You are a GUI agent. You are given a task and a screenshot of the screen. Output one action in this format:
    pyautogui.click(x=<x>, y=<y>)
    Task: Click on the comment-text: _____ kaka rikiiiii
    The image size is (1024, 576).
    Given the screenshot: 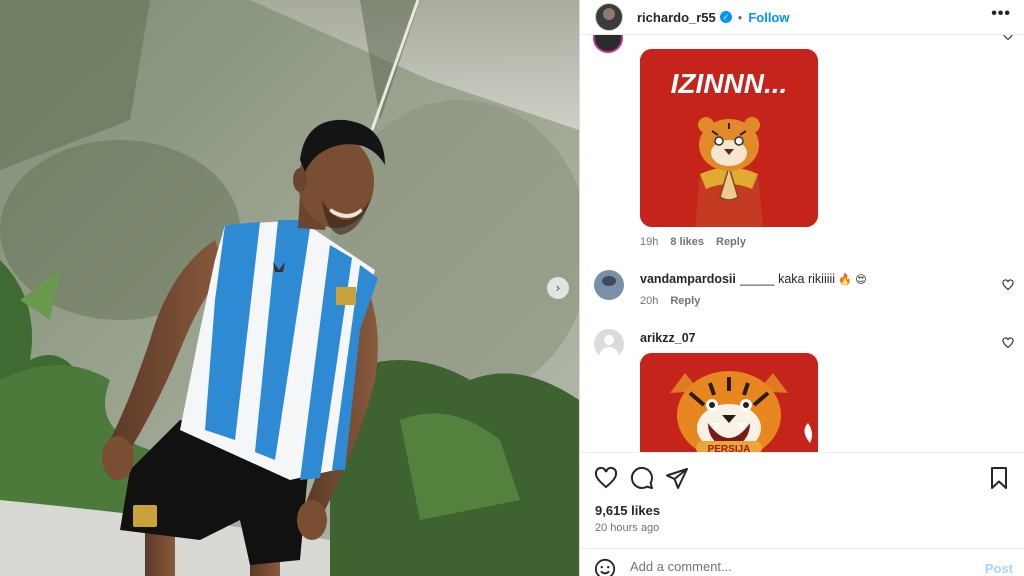 What is the action you would take?
    pyautogui.click(x=787, y=279)
    